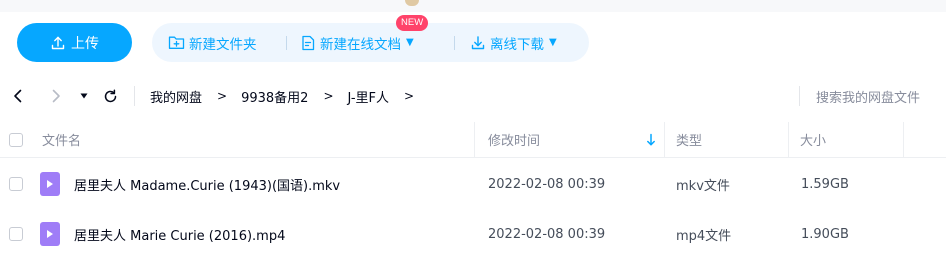 The image size is (946, 280). What do you see at coordinates (308, 43) in the screenshot?
I see `doc-add-icon` at bounding box center [308, 43].